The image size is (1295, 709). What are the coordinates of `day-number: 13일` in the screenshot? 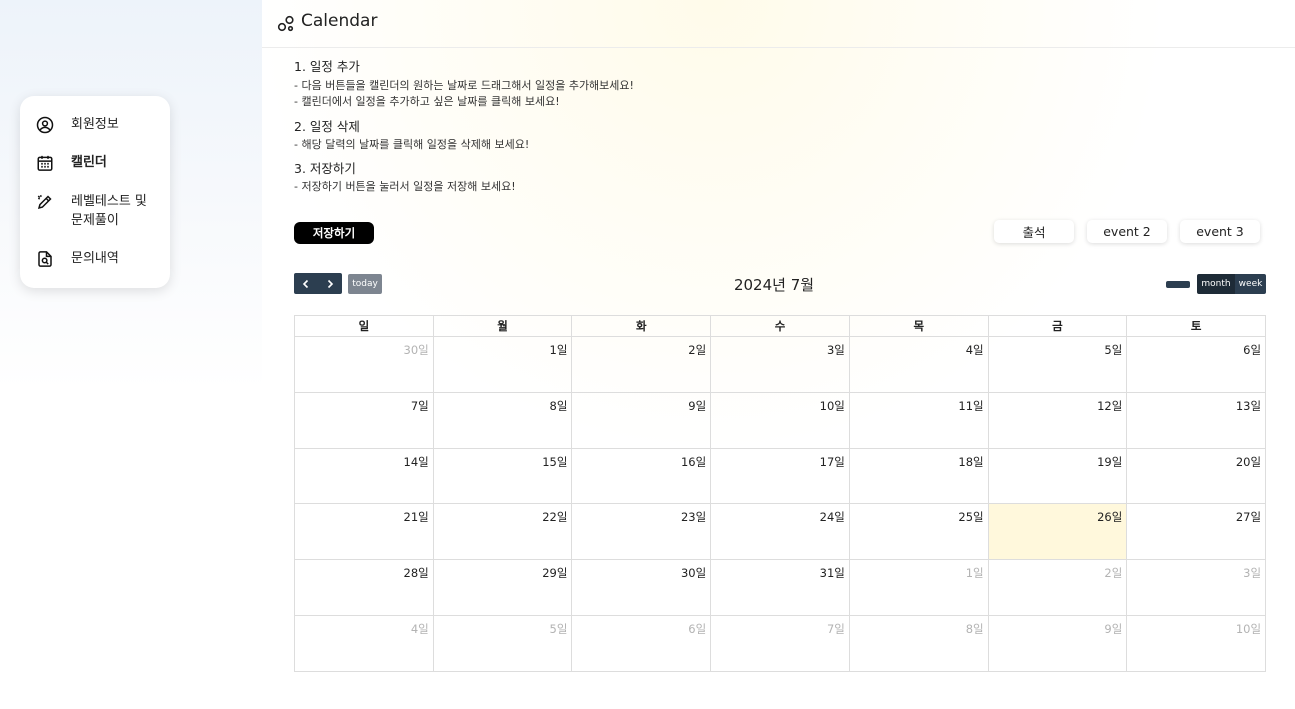 It's located at (1248, 405).